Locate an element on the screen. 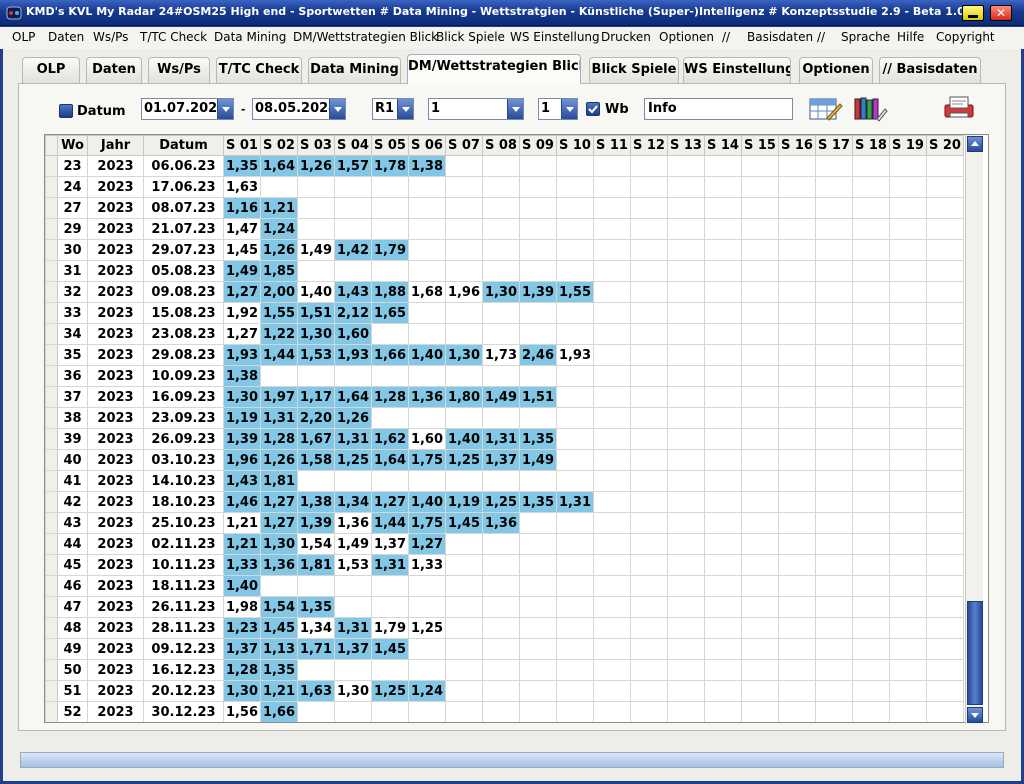 The image size is (1024, 784). books-icon is located at coordinates (870, 109).